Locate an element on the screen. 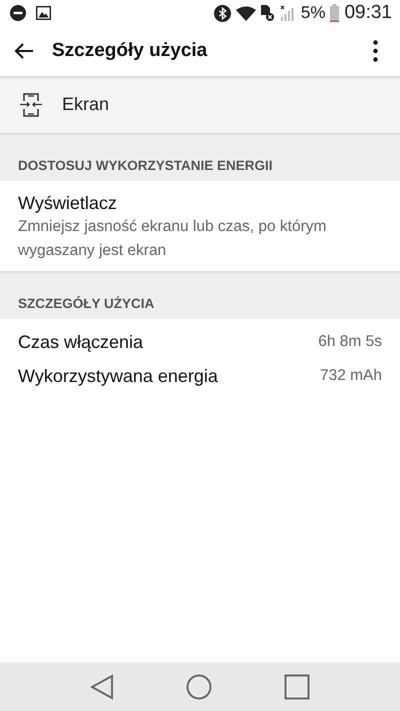  stat-label: Wykorzystywana energia is located at coordinates (118, 376).